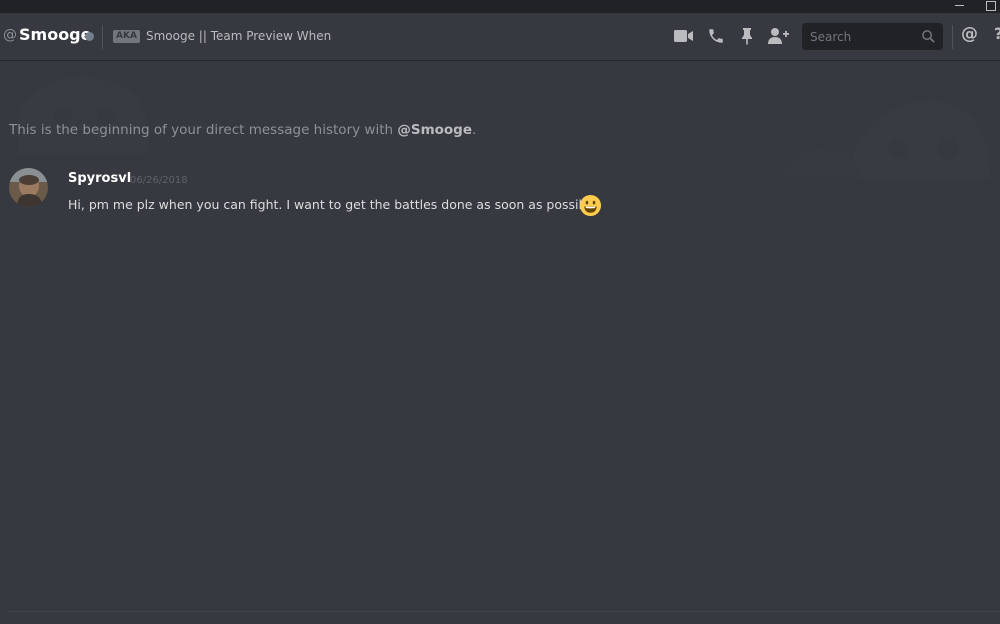 The height and width of the screenshot is (624, 1000). What do you see at coordinates (887, 140) in the screenshot?
I see `decorative-wumpus-icon` at bounding box center [887, 140].